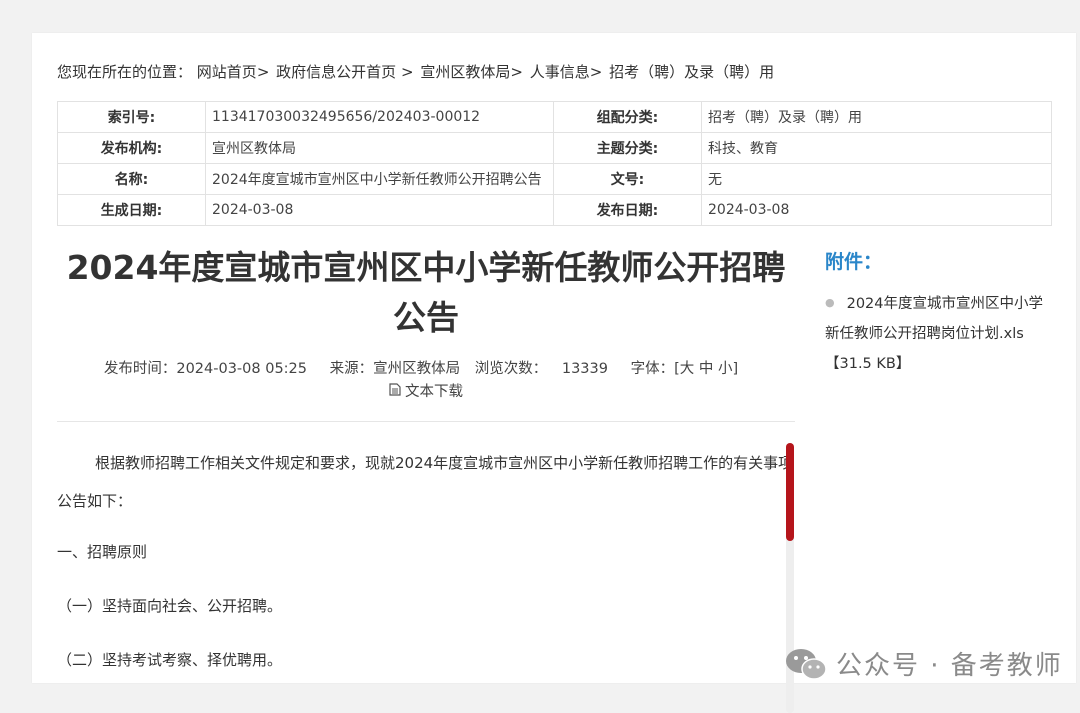 The height and width of the screenshot is (713, 1080). I want to click on topic-value: 科技、教育, so click(876, 148).